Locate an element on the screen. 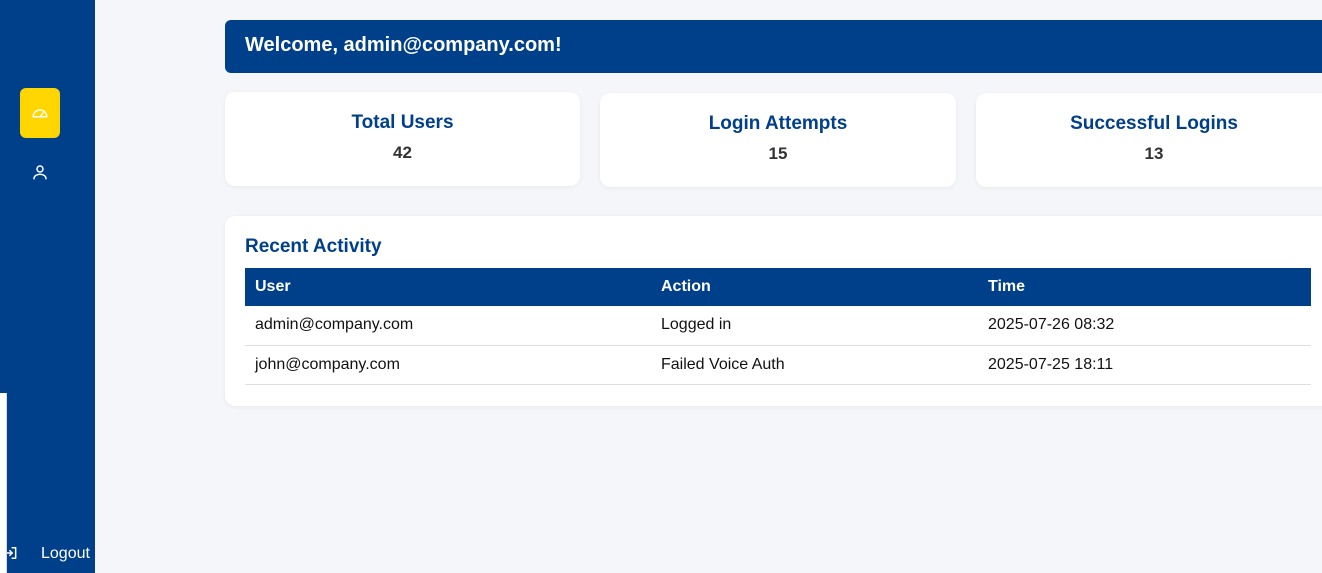 The height and width of the screenshot is (573, 1322). cell-time: 2025-07-25 18:11 is located at coordinates (1144, 365).